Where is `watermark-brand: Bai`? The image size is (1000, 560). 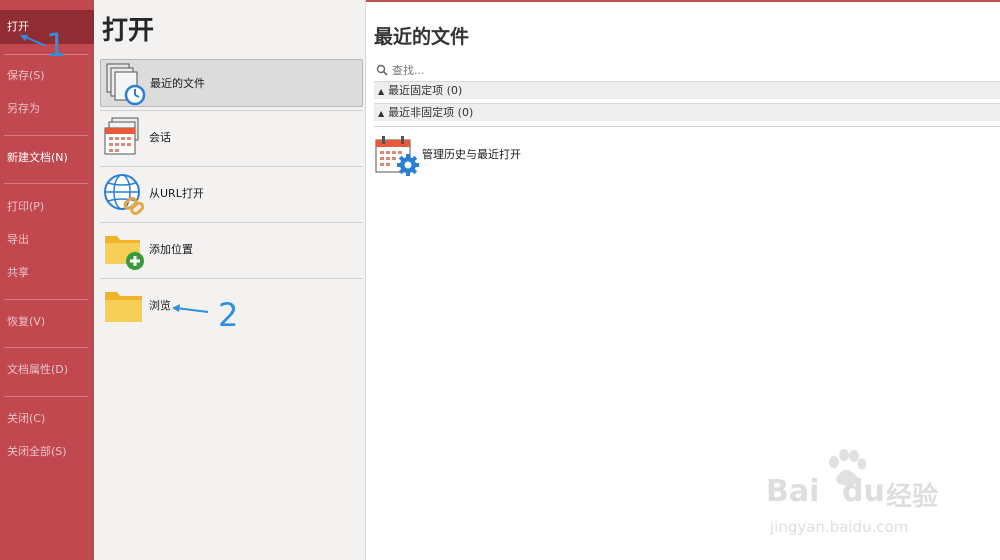 watermark-brand: Bai is located at coordinates (793, 491).